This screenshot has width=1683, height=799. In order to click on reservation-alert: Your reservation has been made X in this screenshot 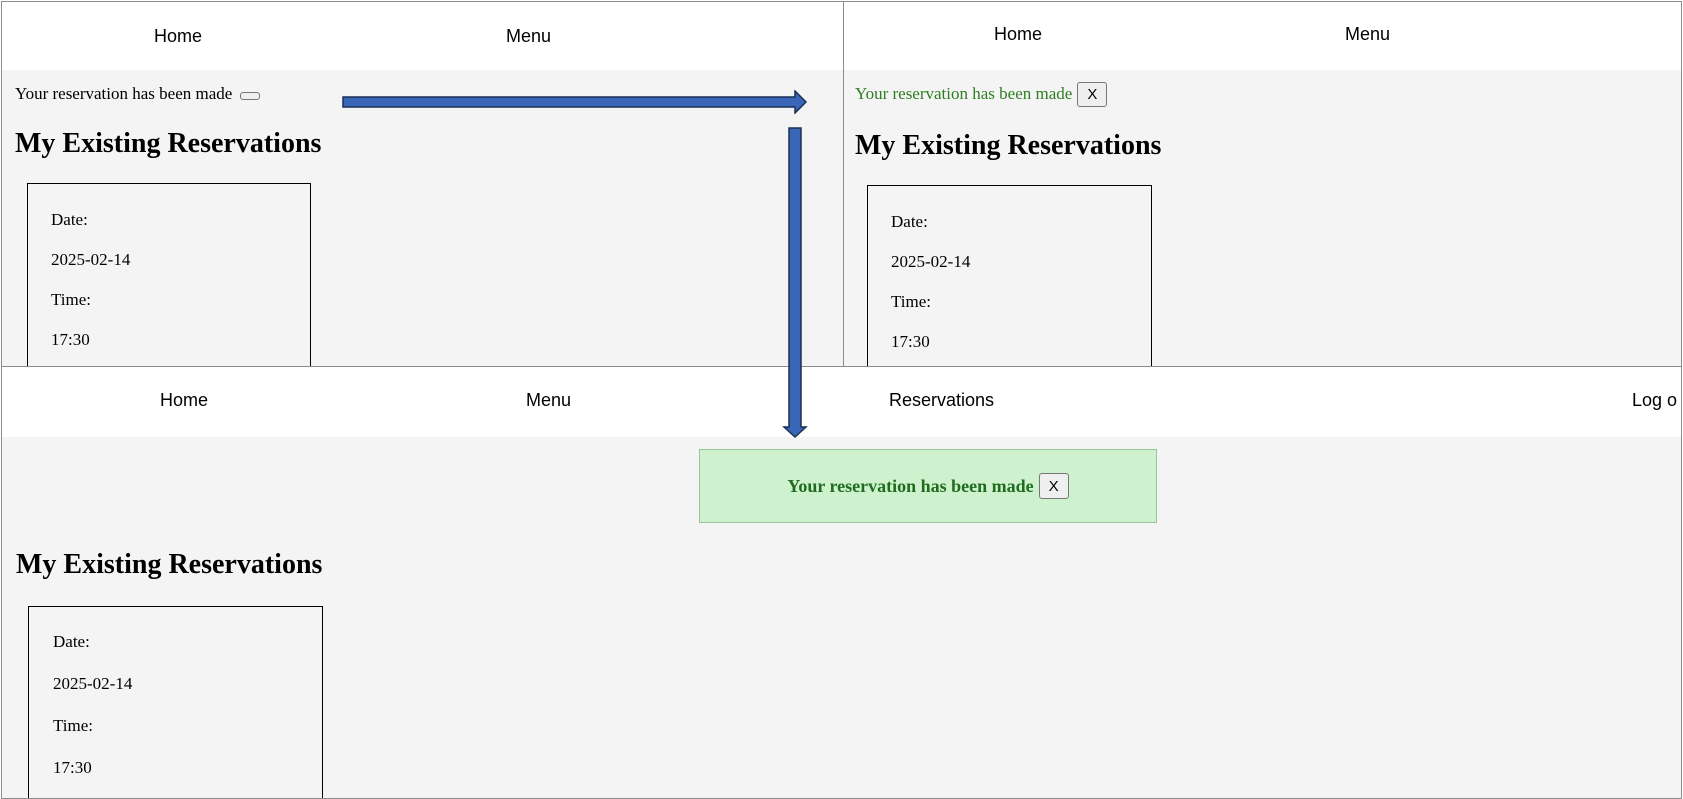, I will do `click(928, 486)`.